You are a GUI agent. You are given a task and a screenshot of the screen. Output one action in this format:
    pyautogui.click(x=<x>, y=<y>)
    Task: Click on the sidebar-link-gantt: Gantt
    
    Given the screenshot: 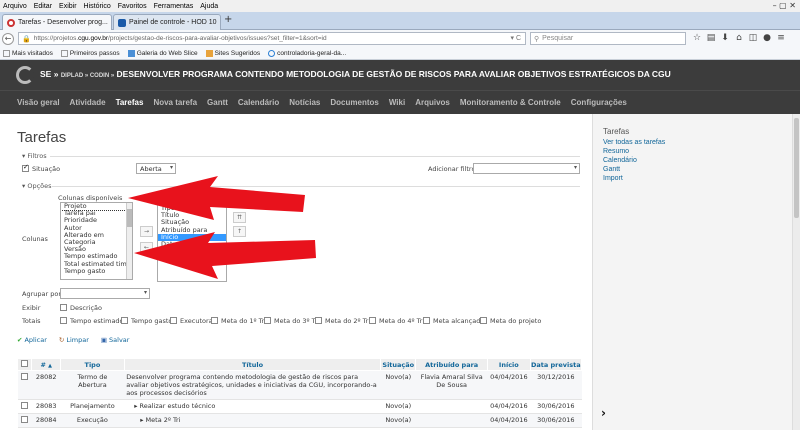 What is the action you would take?
    pyautogui.click(x=611, y=169)
    